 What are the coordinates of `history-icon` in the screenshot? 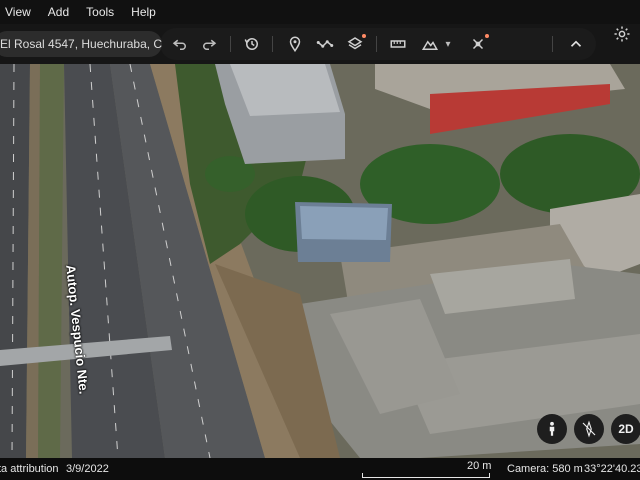 It's located at (252, 44).